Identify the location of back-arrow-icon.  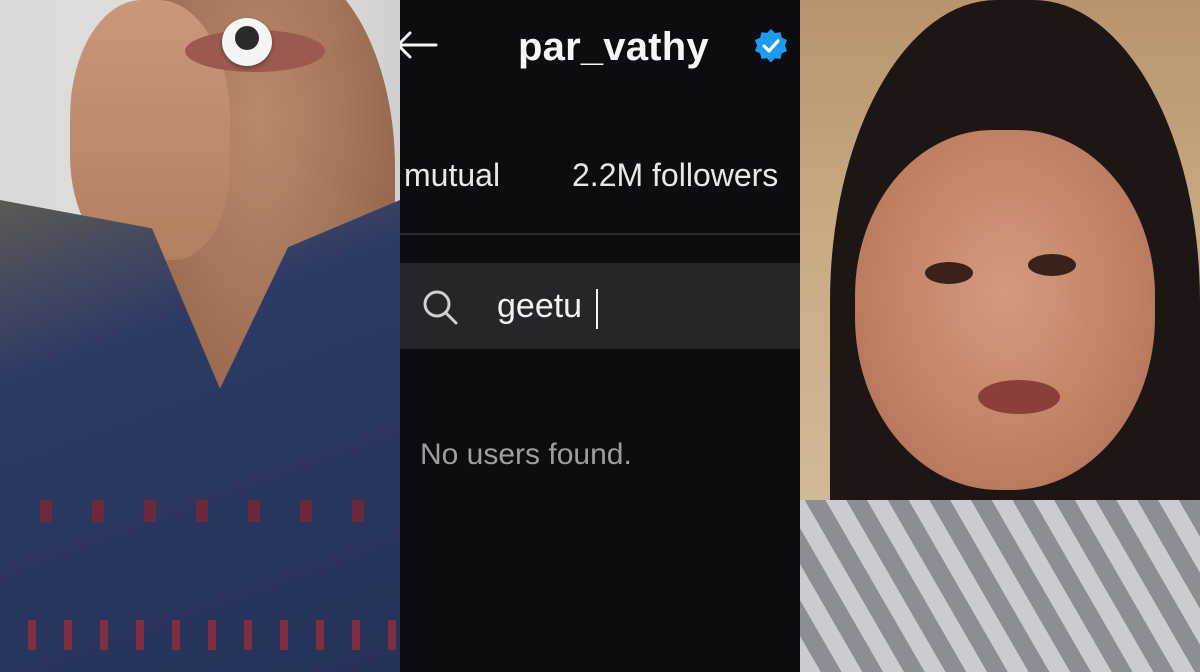
(419, 45).